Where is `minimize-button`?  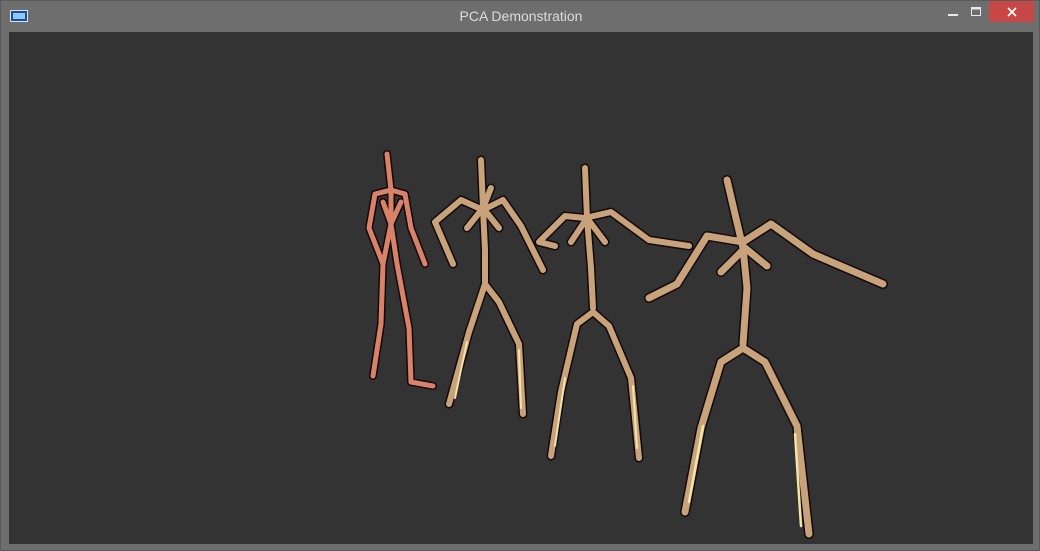 minimize-button is located at coordinates (953, 11).